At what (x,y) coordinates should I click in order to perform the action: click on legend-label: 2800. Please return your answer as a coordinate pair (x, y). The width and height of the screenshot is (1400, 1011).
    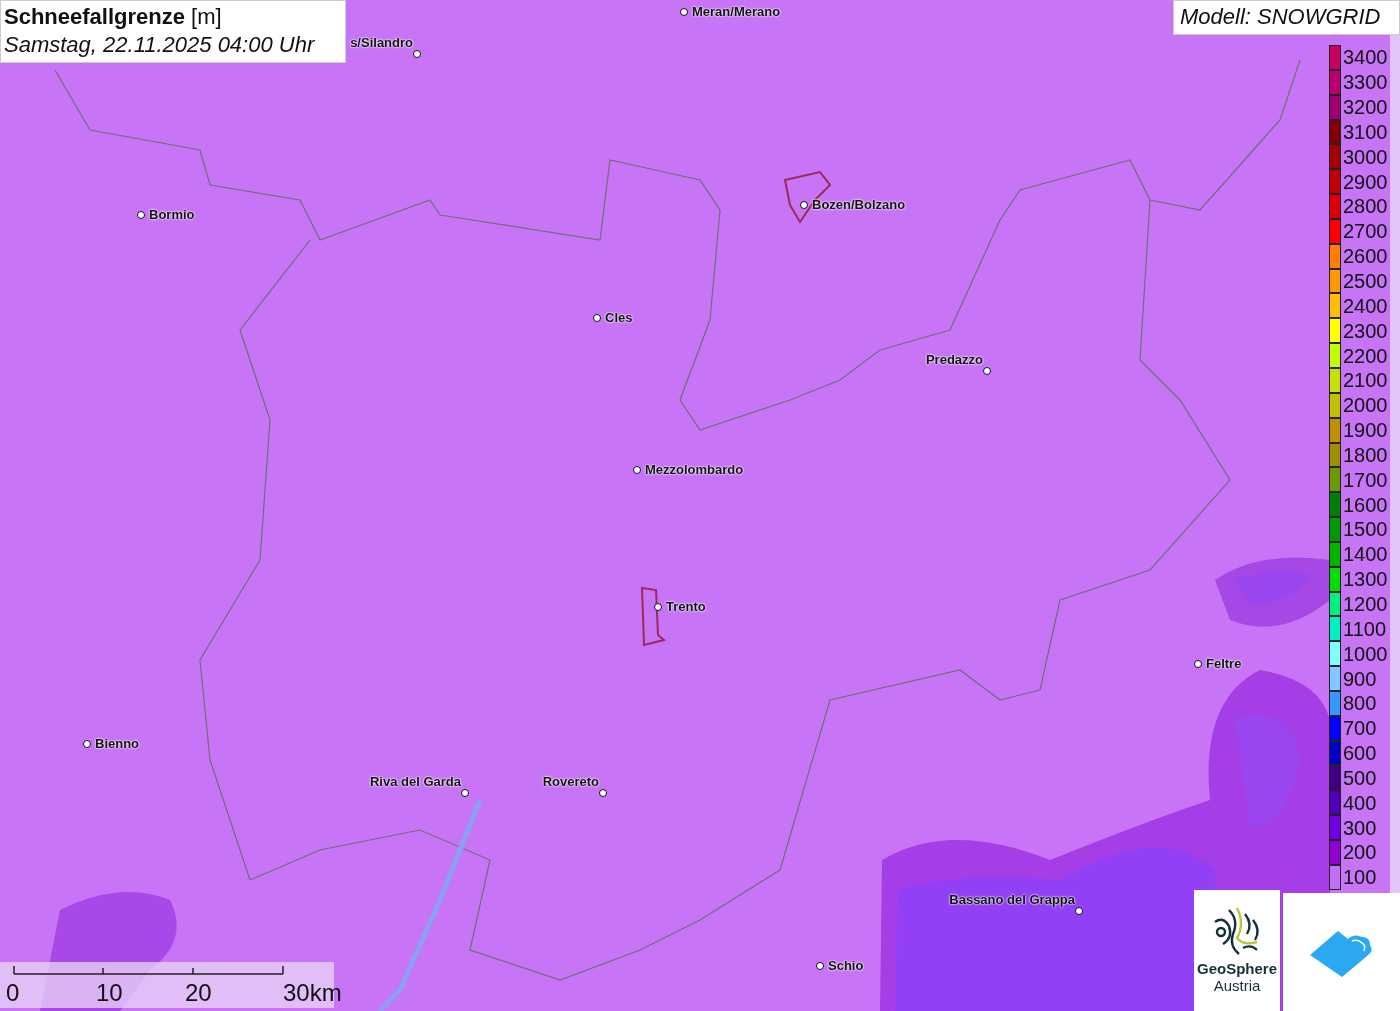
    Looking at the image, I should click on (1365, 206).